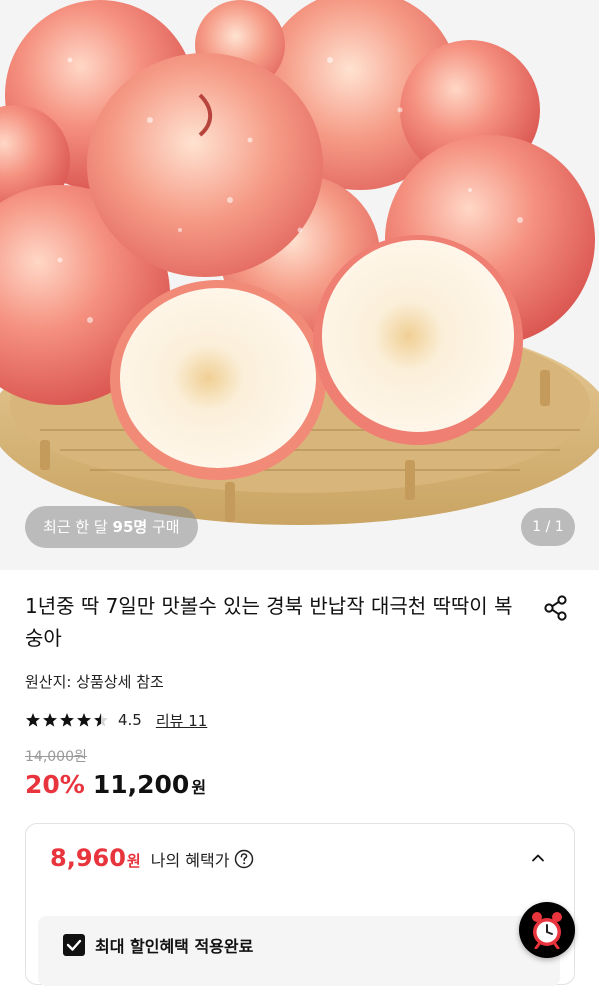 Image resolution: width=599 pixels, height=986 pixels. I want to click on rating-value: 4.5, so click(130, 720).